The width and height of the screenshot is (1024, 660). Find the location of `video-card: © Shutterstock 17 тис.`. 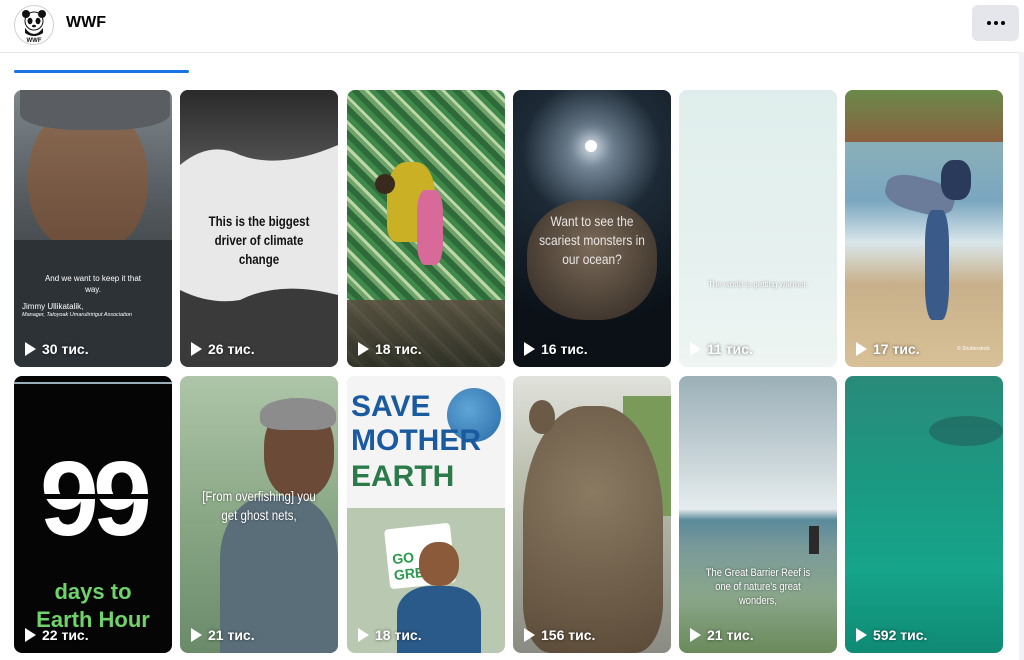

video-card: © Shutterstock 17 тис. is located at coordinates (924, 228).